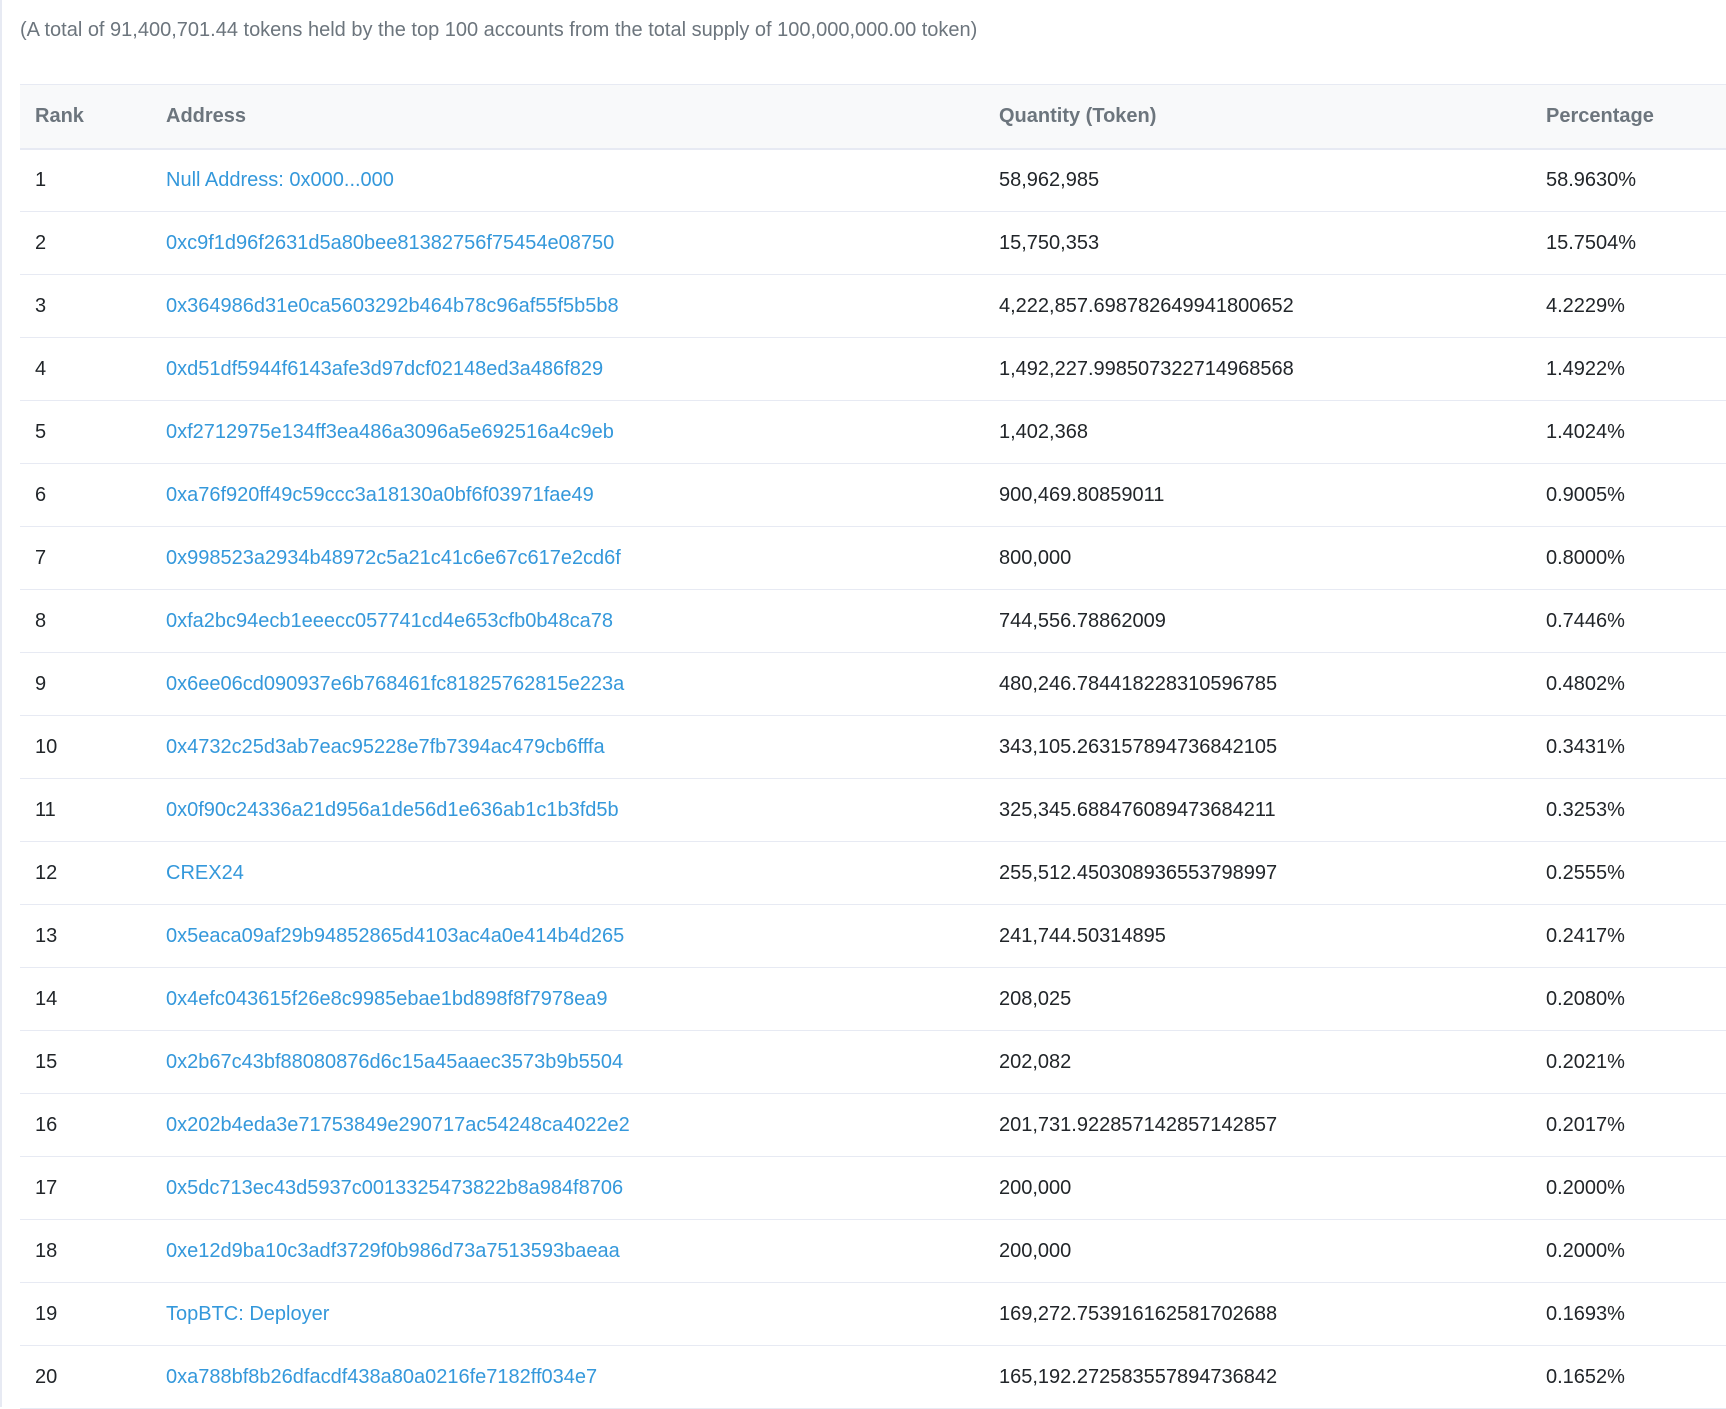  What do you see at coordinates (93, 369) in the screenshot?
I see `rank-cell: 4` at bounding box center [93, 369].